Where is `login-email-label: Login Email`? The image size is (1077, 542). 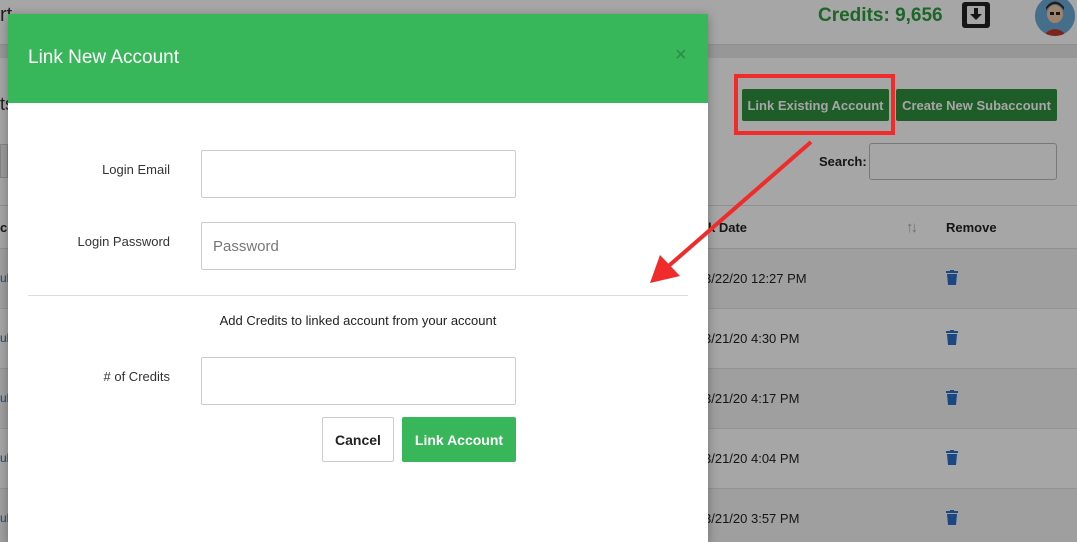
login-email-label: Login Email is located at coordinates (136, 169).